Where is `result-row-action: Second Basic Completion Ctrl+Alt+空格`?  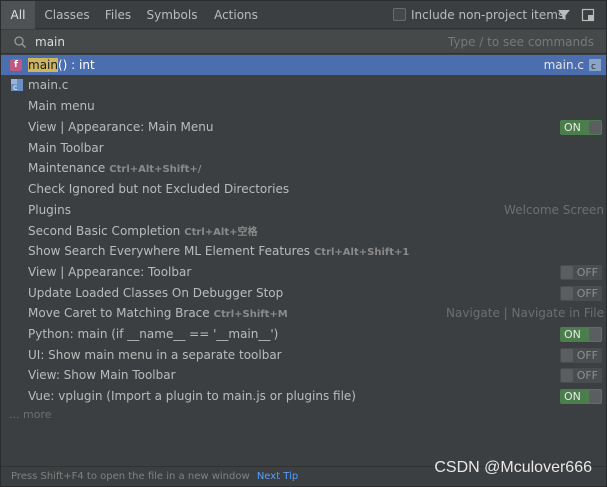
result-row-action: Second Basic Completion Ctrl+Alt+空格 is located at coordinates (303, 231).